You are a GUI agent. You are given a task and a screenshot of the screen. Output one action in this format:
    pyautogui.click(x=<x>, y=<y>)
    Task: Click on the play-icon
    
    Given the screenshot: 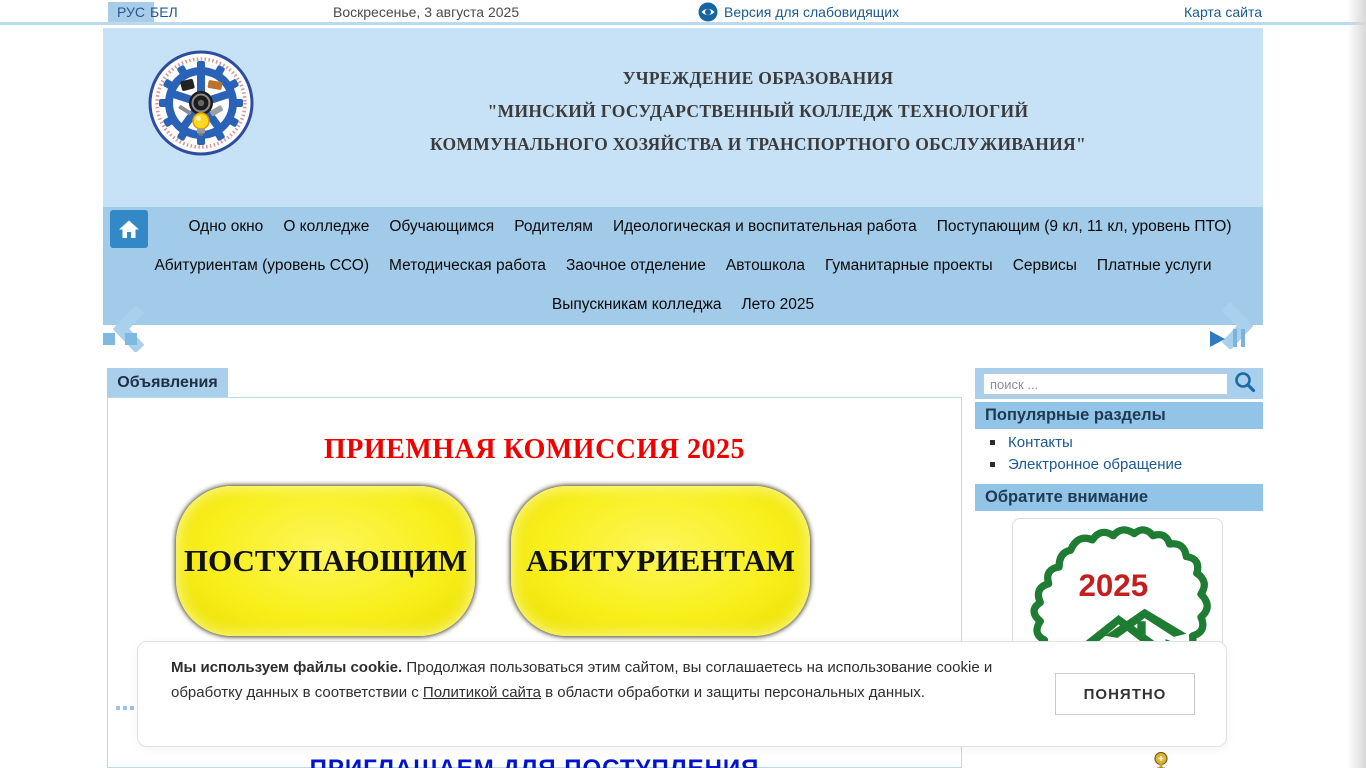 What is the action you would take?
    pyautogui.click(x=1217, y=339)
    